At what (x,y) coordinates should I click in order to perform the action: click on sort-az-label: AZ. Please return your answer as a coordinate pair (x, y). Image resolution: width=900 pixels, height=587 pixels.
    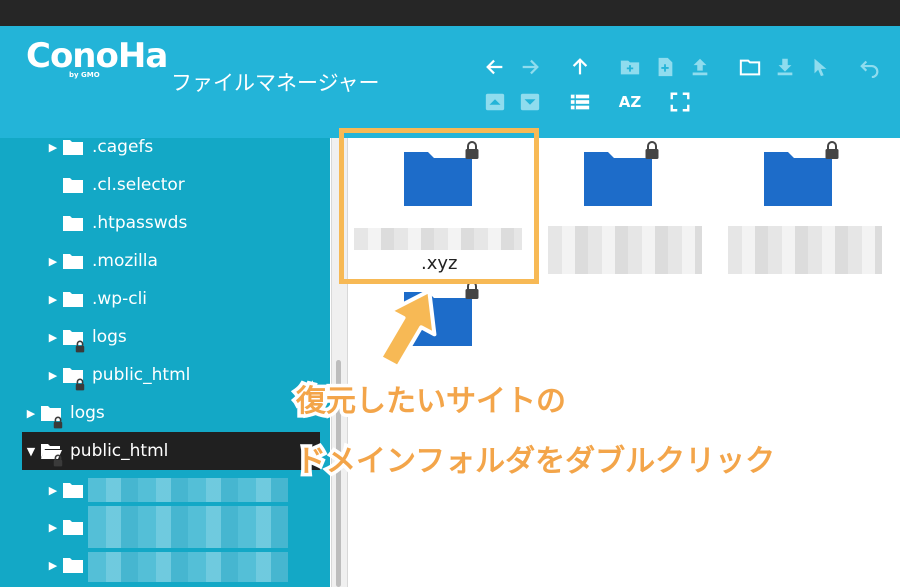
    Looking at the image, I should click on (630, 102).